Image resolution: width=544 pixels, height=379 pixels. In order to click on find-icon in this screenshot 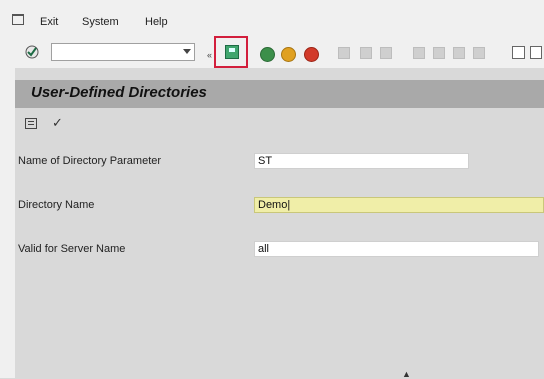, I will do `click(366, 53)`.